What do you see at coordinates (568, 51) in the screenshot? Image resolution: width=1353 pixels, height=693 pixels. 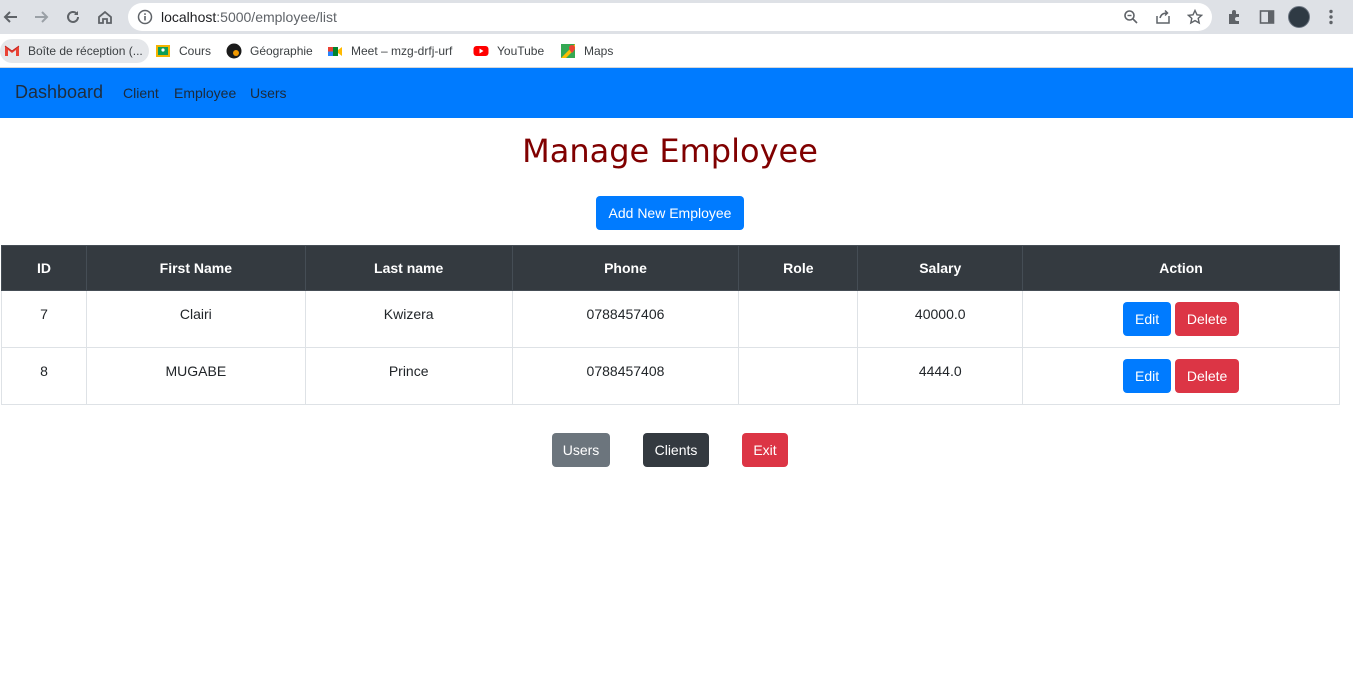 I see `maps-icon` at bounding box center [568, 51].